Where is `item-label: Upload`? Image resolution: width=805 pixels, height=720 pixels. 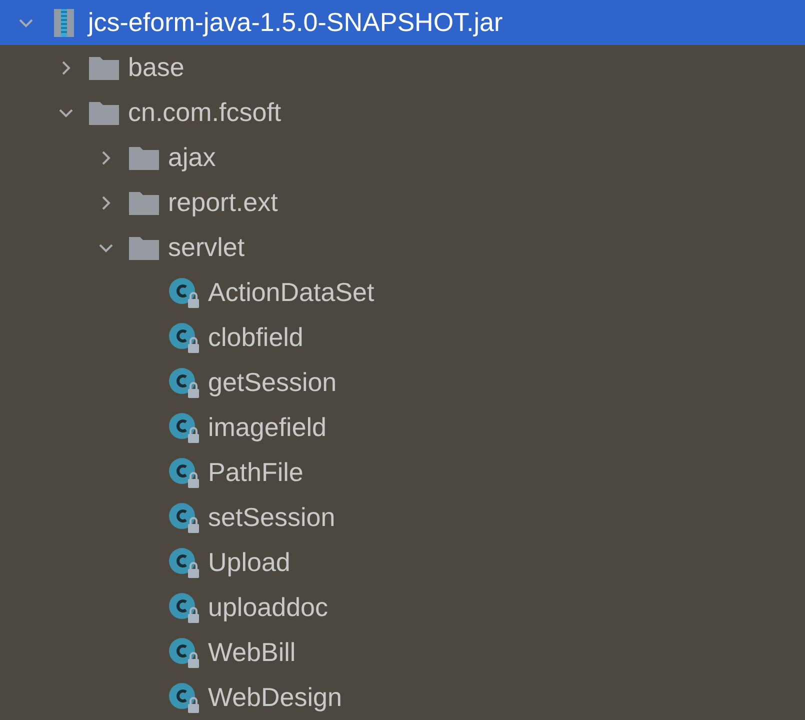
item-label: Upload is located at coordinates (249, 562).